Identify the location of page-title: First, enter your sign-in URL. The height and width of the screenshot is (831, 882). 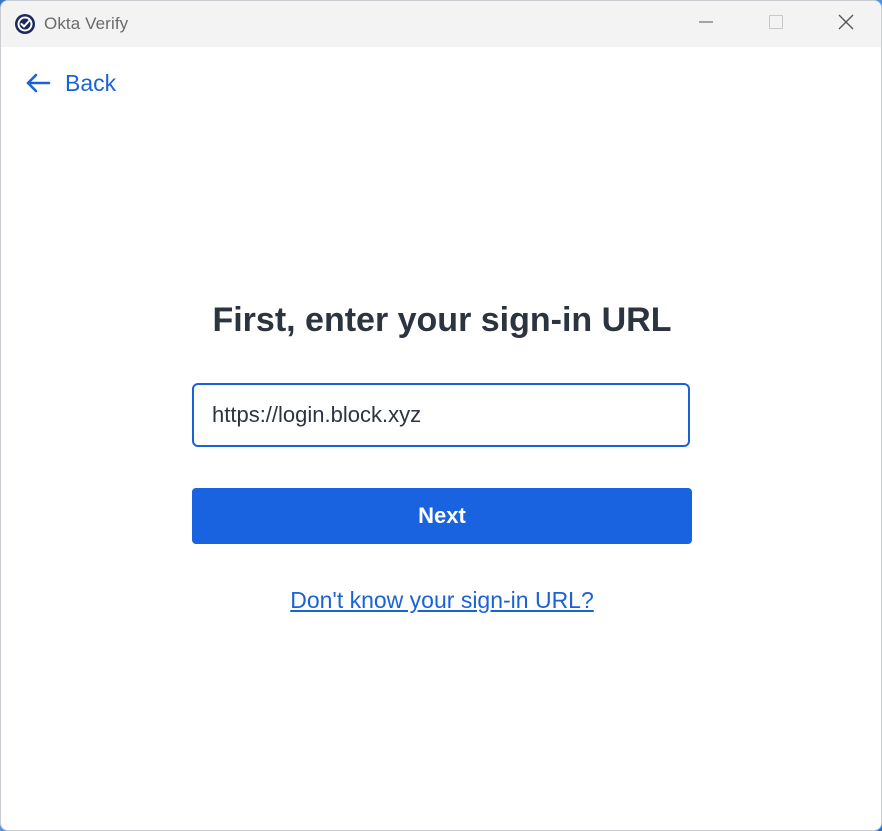
(442, 320).